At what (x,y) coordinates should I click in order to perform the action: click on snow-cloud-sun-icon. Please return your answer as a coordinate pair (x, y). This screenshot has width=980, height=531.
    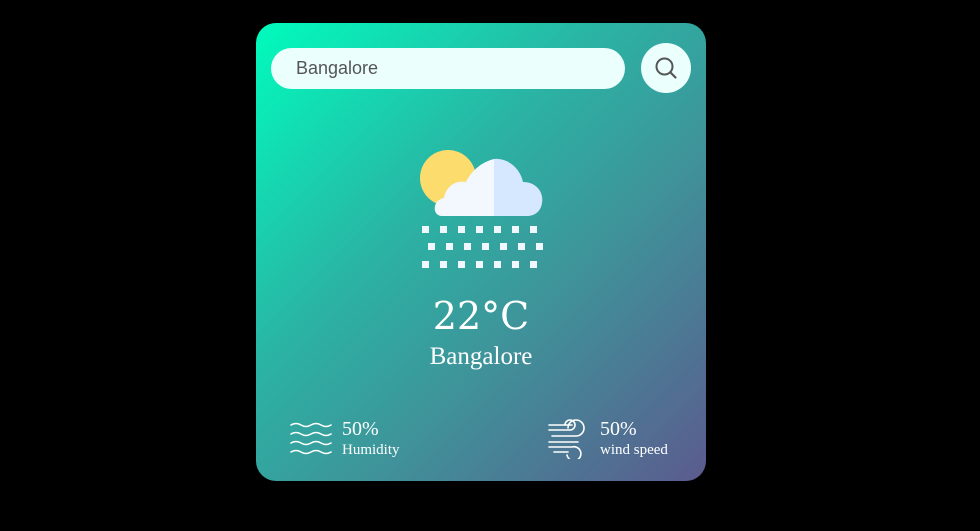
    Looking at the image, I should click on (481, 209).